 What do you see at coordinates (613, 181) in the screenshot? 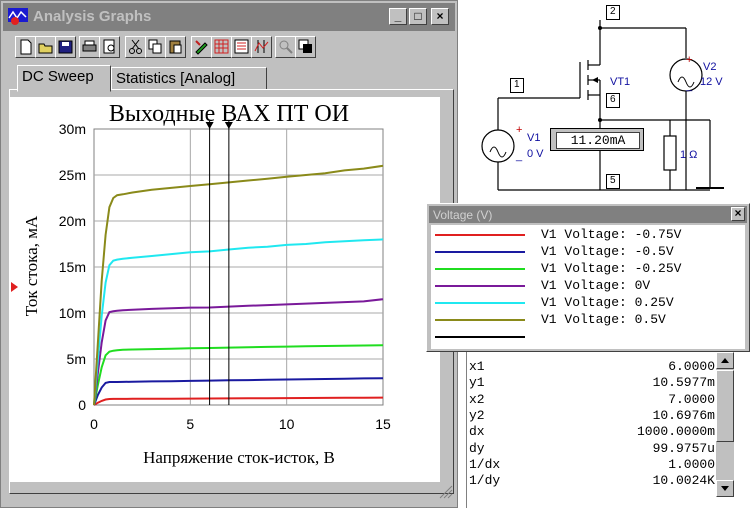
I see `node-5-label: 5` at bounding box center [613, 181].